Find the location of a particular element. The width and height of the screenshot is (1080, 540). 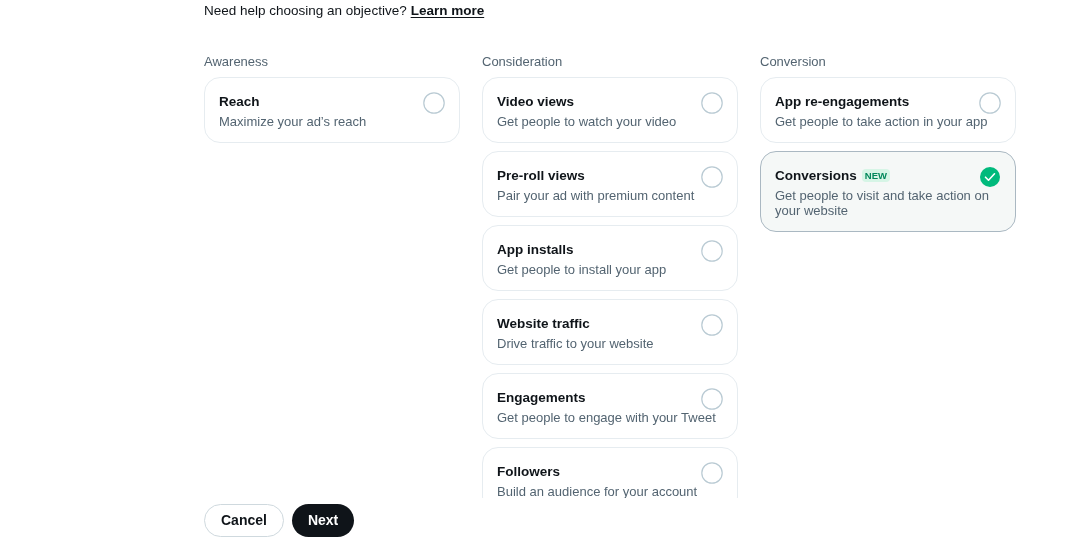

option-description: Drive traffic to your website is located at coordinates (576, 343).